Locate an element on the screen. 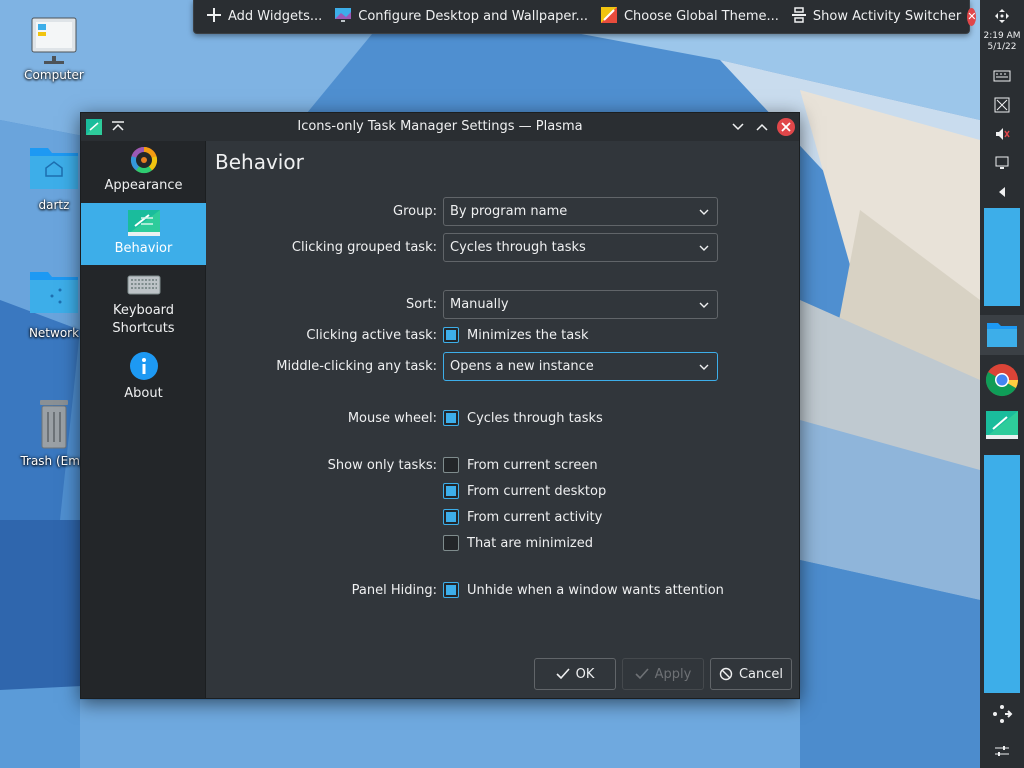  page-title: Behavior is located at coordinates (259, 162).